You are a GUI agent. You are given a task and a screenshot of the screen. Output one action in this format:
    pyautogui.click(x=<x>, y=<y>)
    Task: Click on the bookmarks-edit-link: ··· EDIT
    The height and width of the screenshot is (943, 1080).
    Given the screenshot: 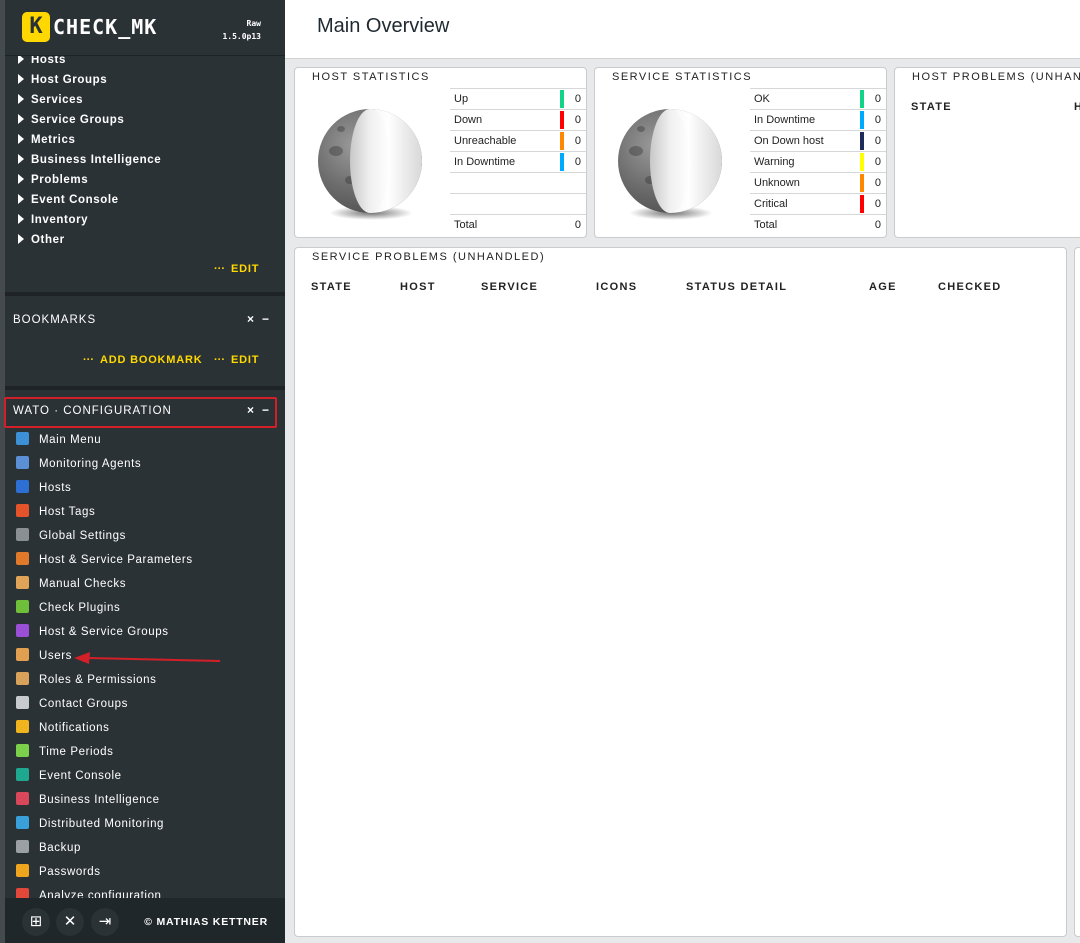 What is the action you would take?
    pyautogui.click(x=236, y=360)
    